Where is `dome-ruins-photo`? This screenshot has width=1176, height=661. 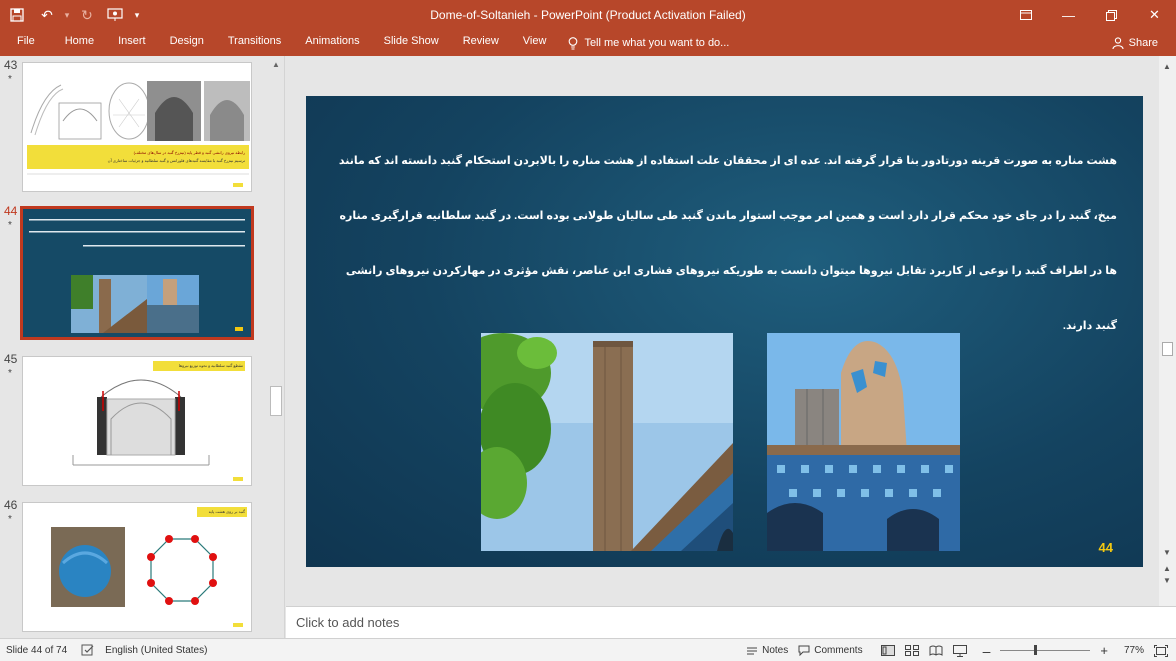 dome-ruins-photo is located at coordinates (863, 442).